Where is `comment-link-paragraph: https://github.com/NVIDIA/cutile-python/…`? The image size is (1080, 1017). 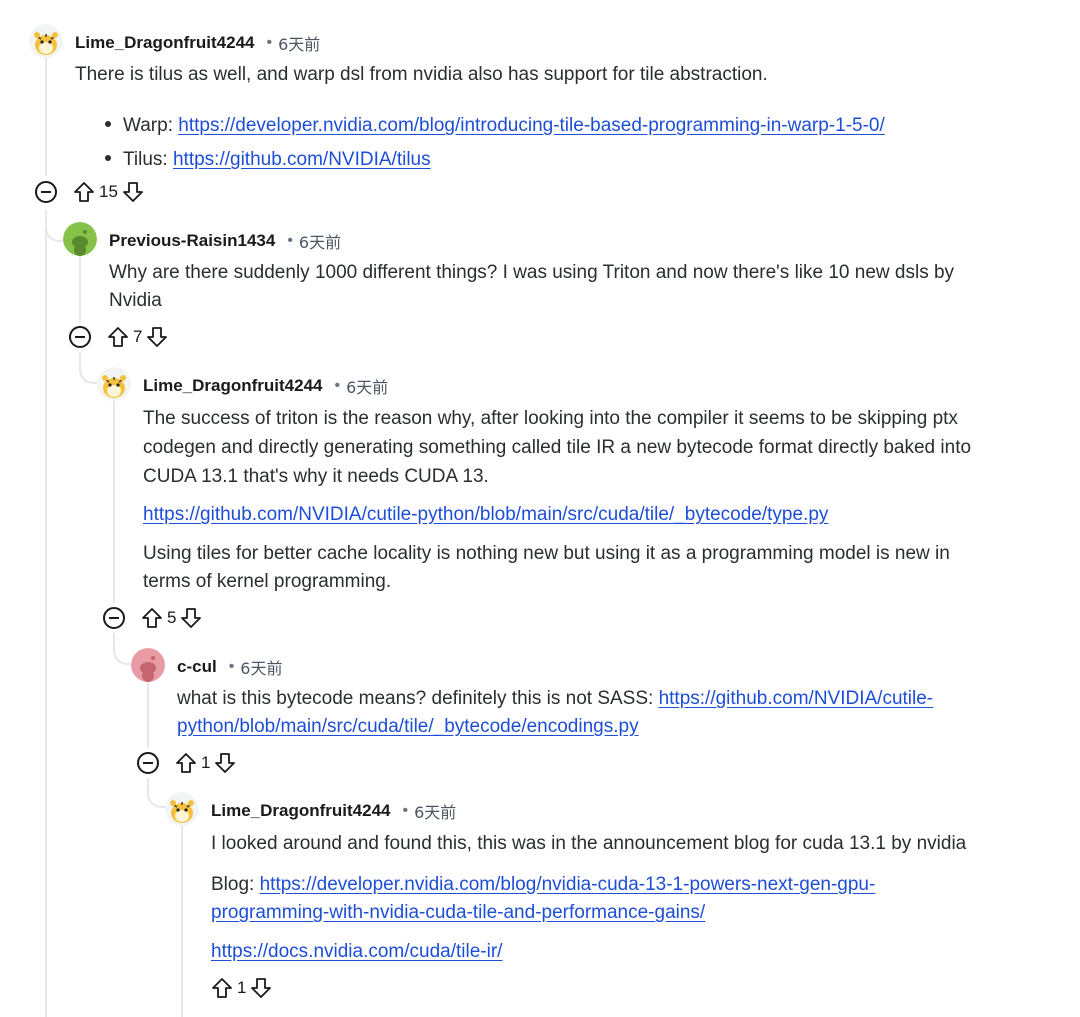
comment-link-paragraph: https://github.com/NVIDIA/cutile-python/… is located at coordinates (485, 515).